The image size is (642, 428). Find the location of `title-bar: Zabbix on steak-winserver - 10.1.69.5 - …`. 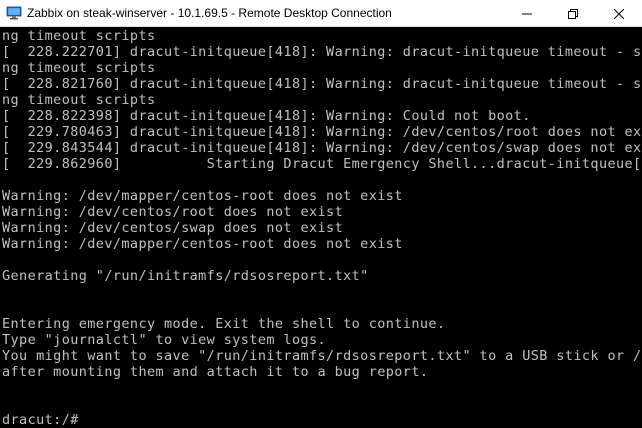

title-bar: Zabbix on steak-winserver - 10.1.69.5 - … is located at coordinates (321, 13).